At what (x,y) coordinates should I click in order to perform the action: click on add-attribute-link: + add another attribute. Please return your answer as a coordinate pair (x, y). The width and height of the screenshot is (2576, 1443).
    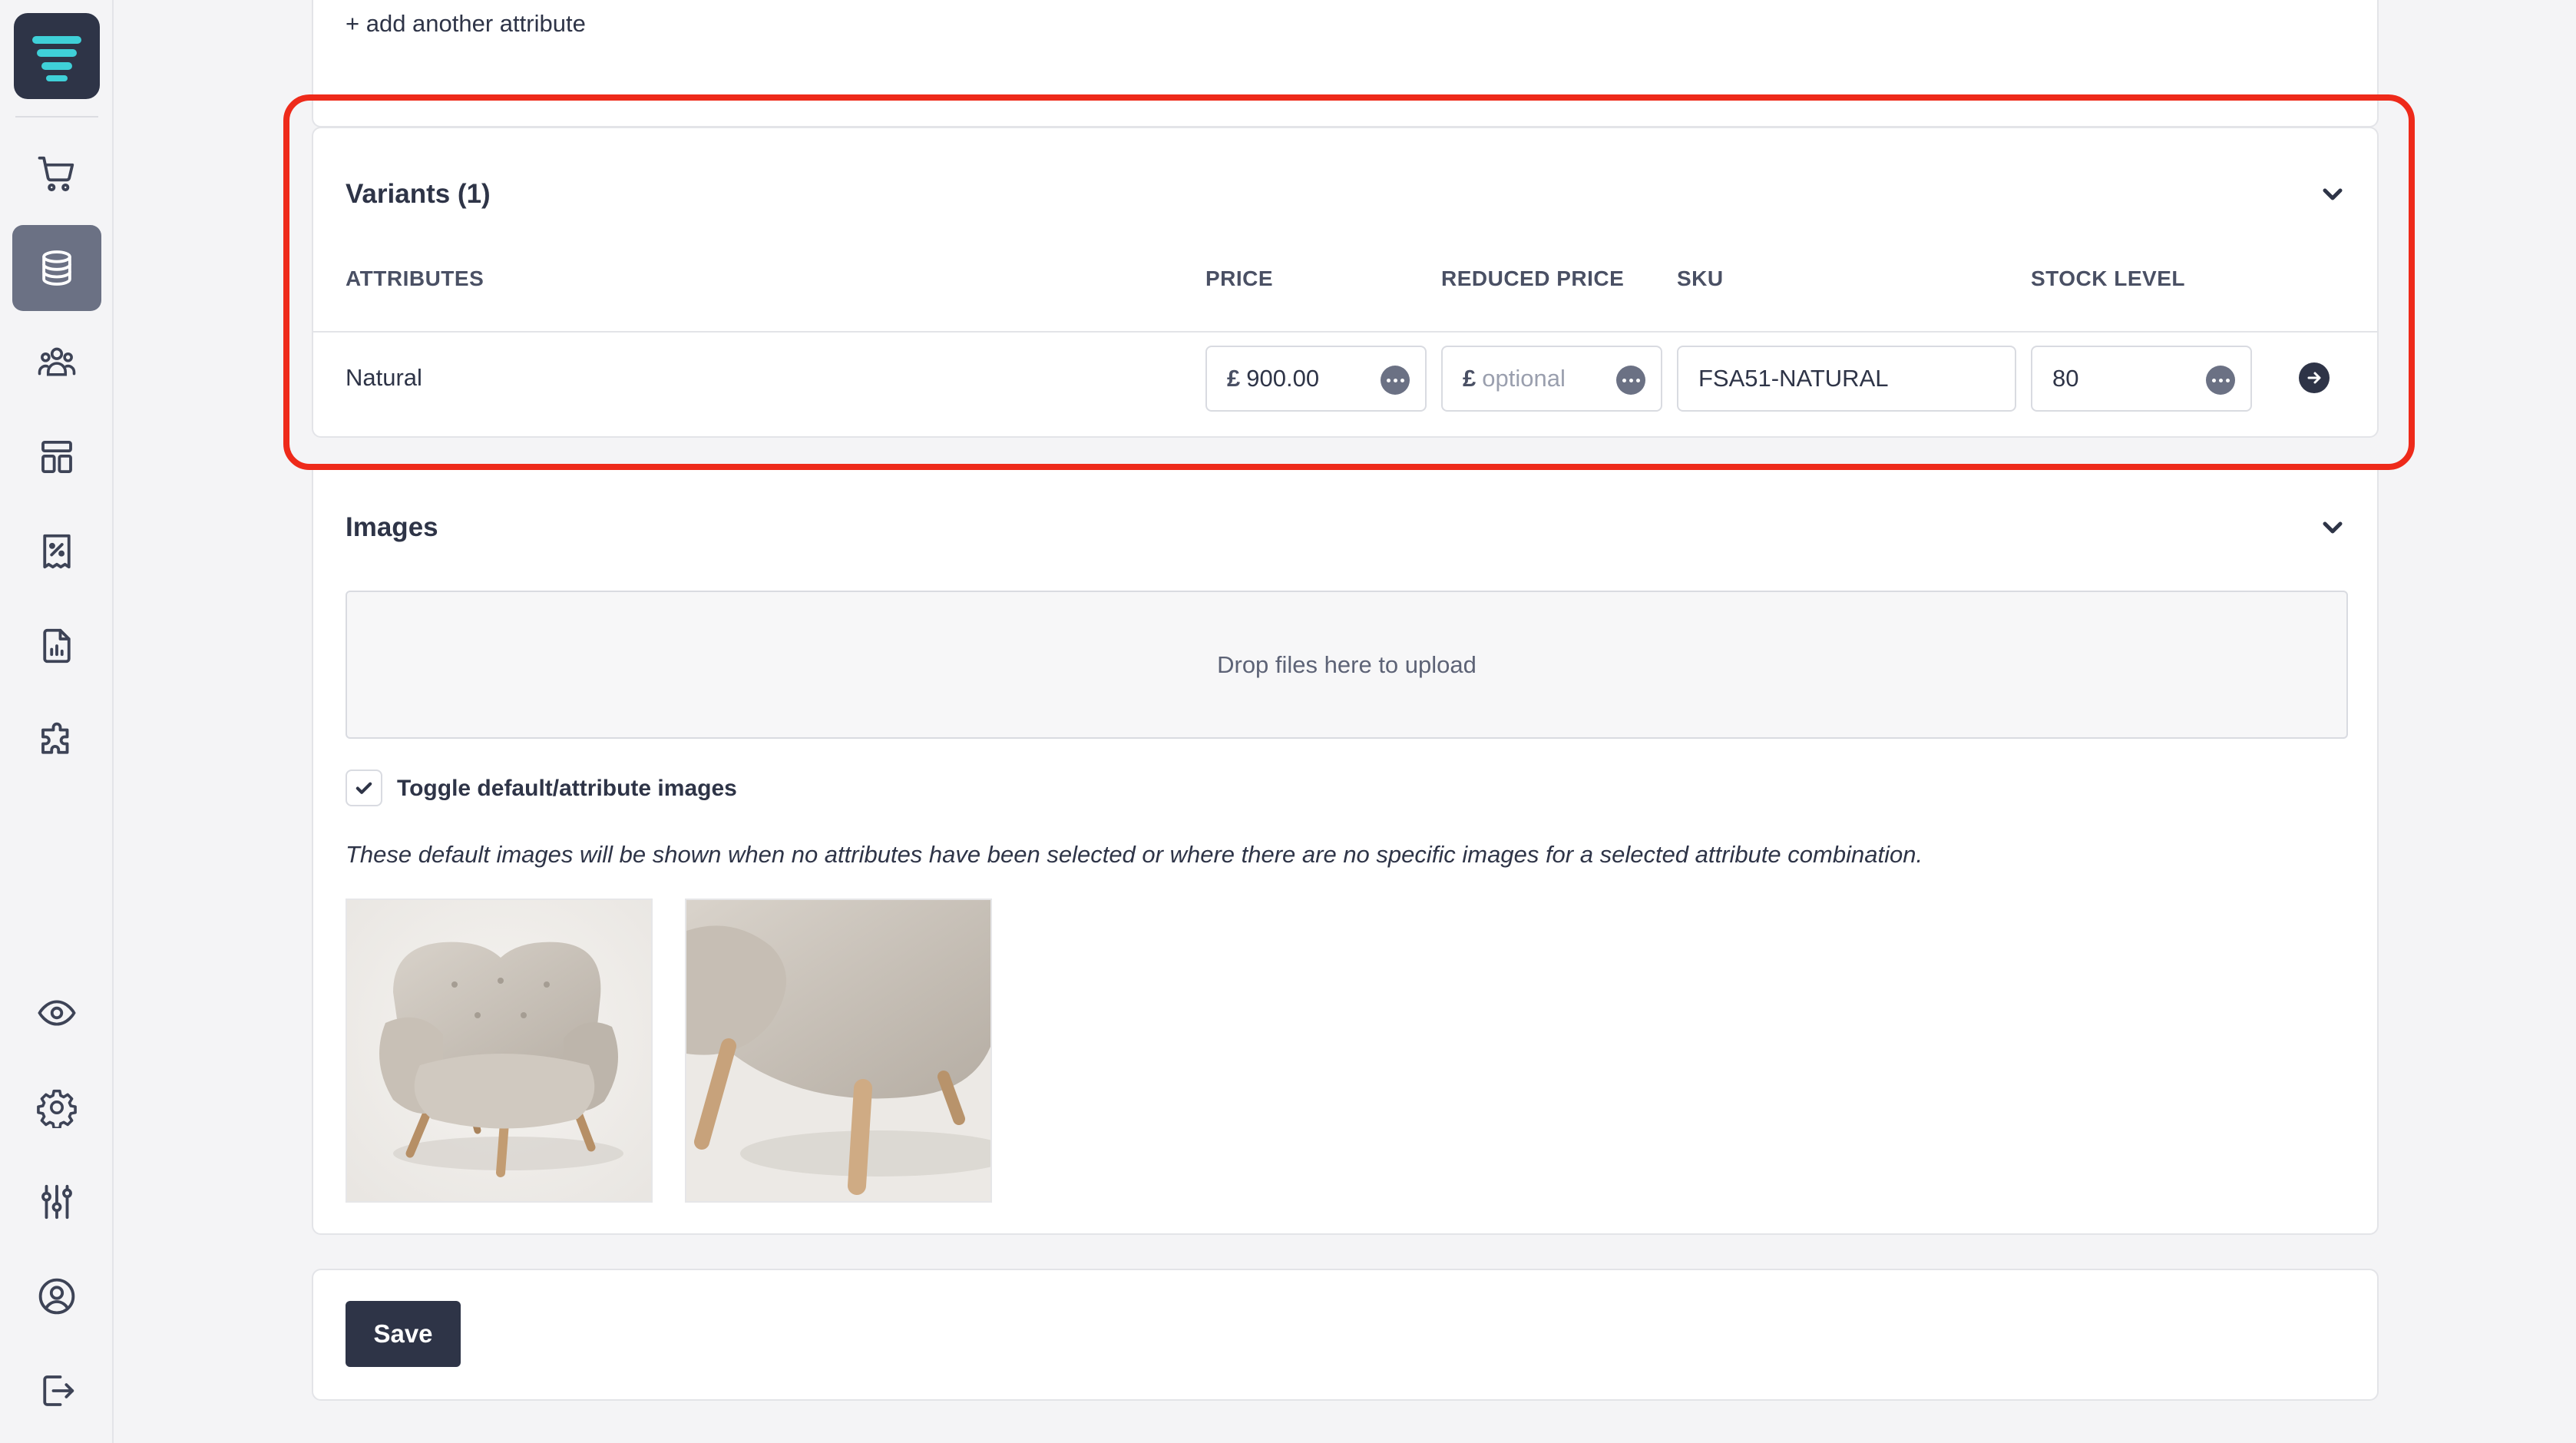
    Looking at the image, I should click on (466, 24).